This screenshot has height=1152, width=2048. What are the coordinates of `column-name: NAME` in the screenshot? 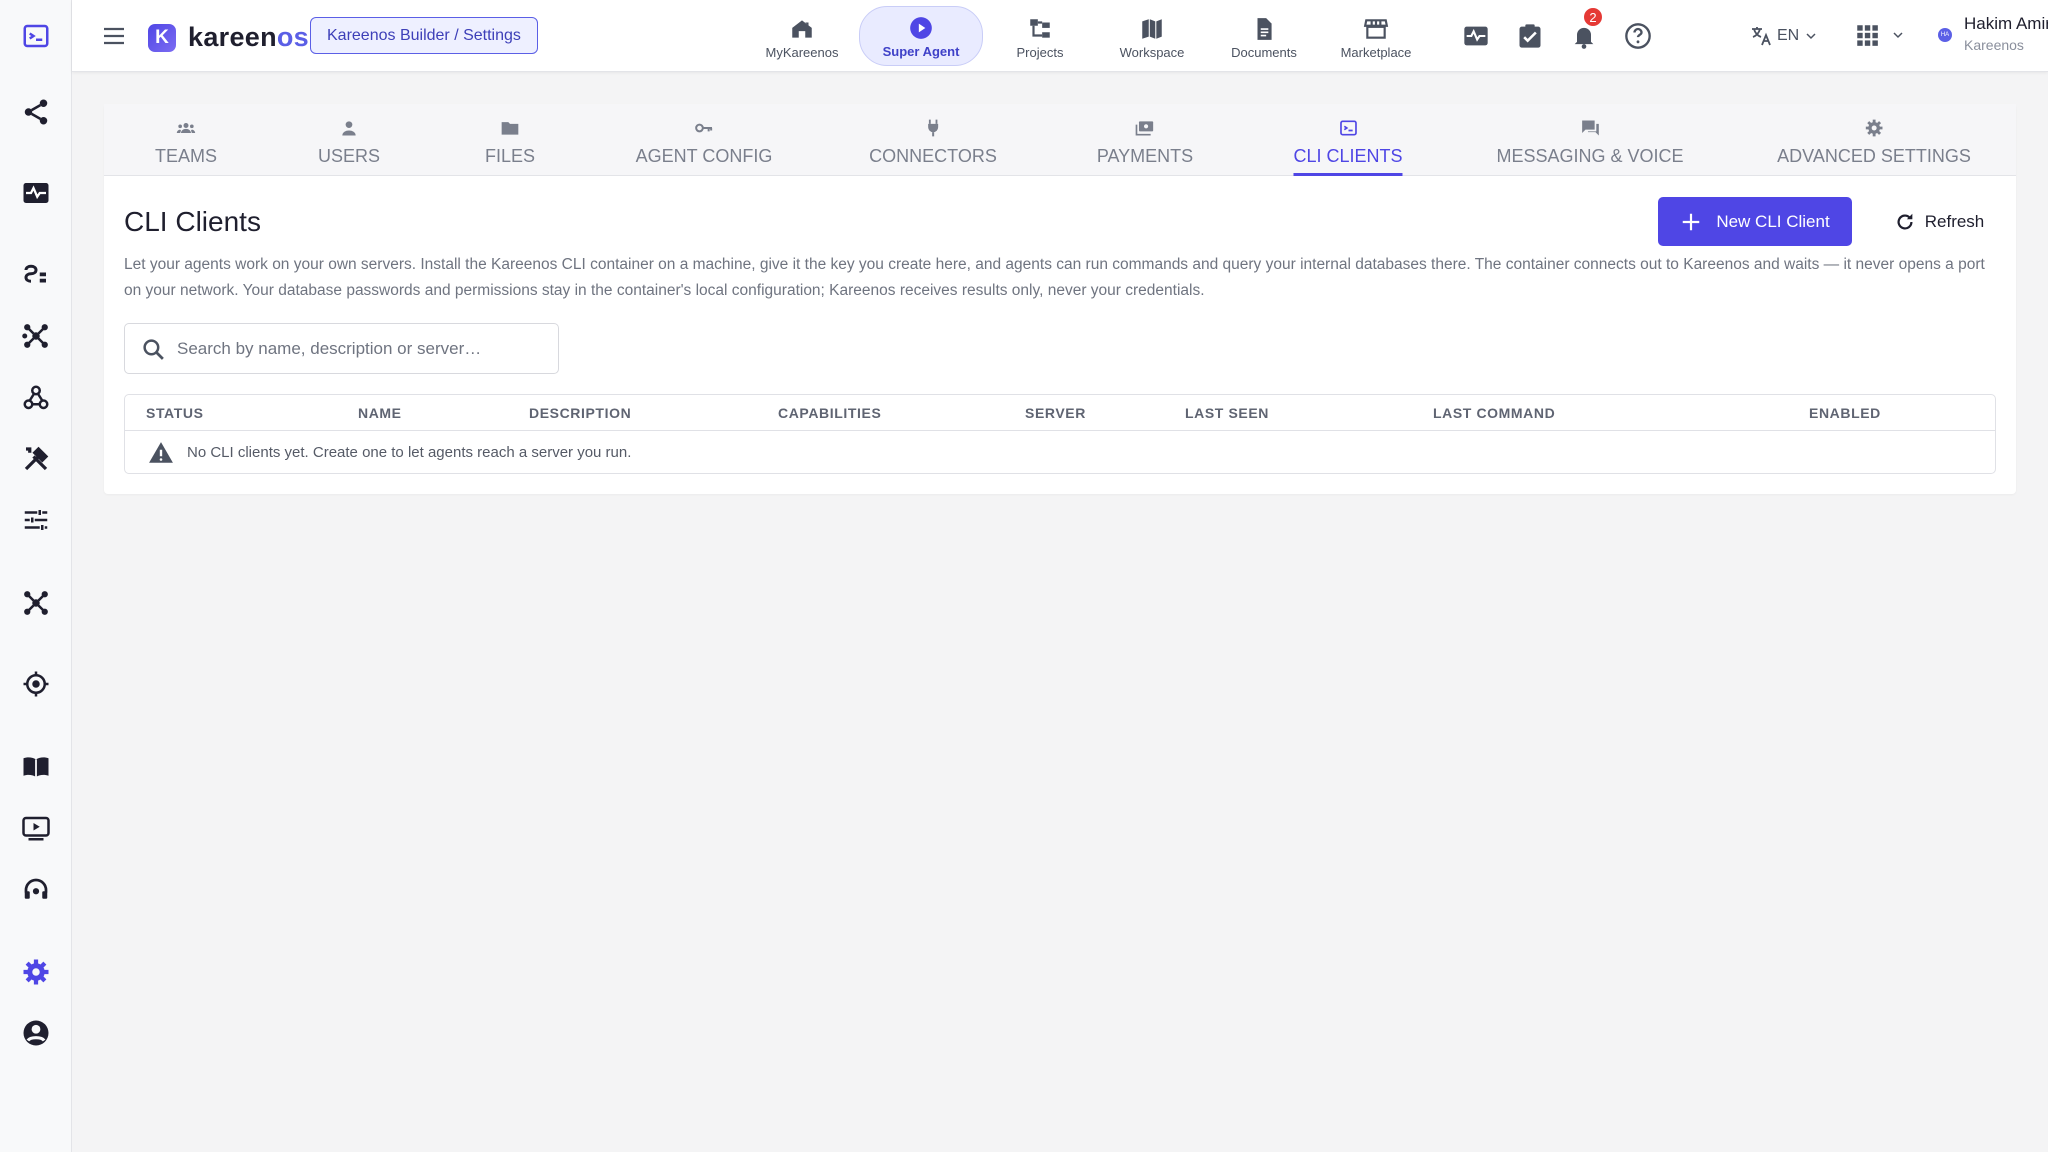 It's located at (380, 413).